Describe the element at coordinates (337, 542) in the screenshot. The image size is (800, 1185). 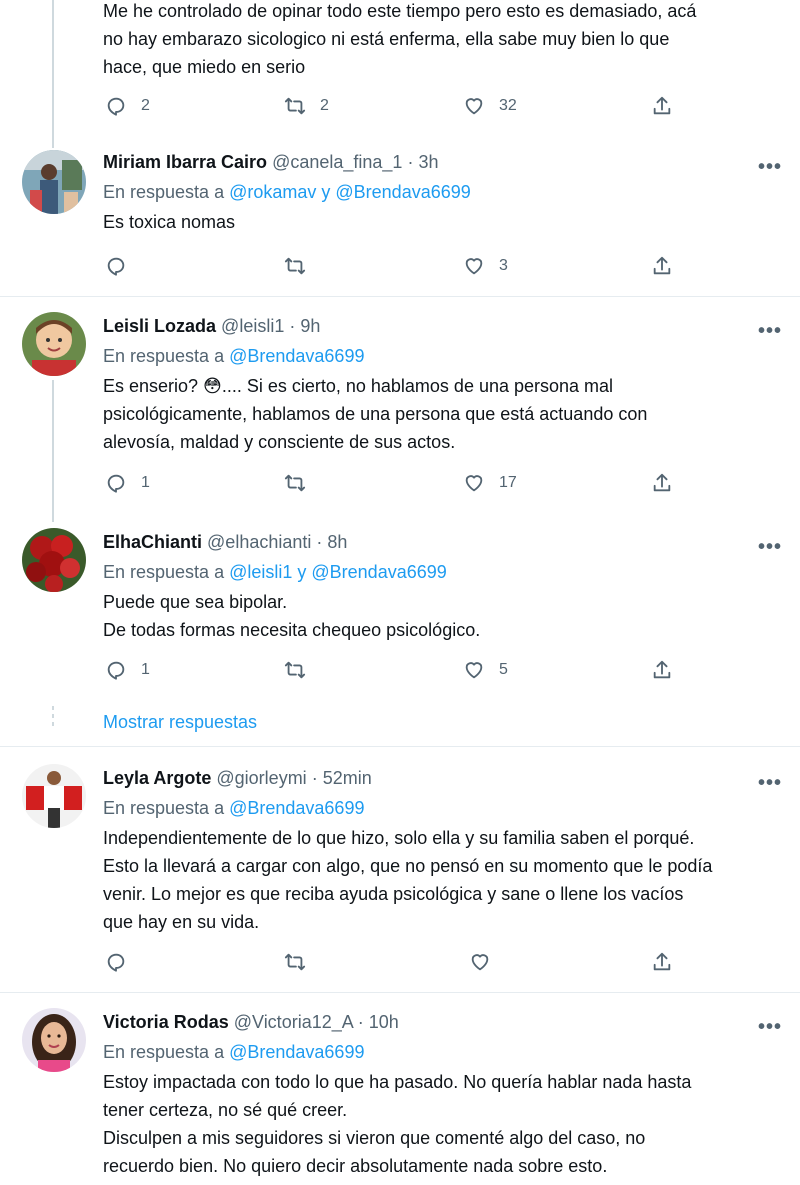
I see `timestamp: 8h` at that location.